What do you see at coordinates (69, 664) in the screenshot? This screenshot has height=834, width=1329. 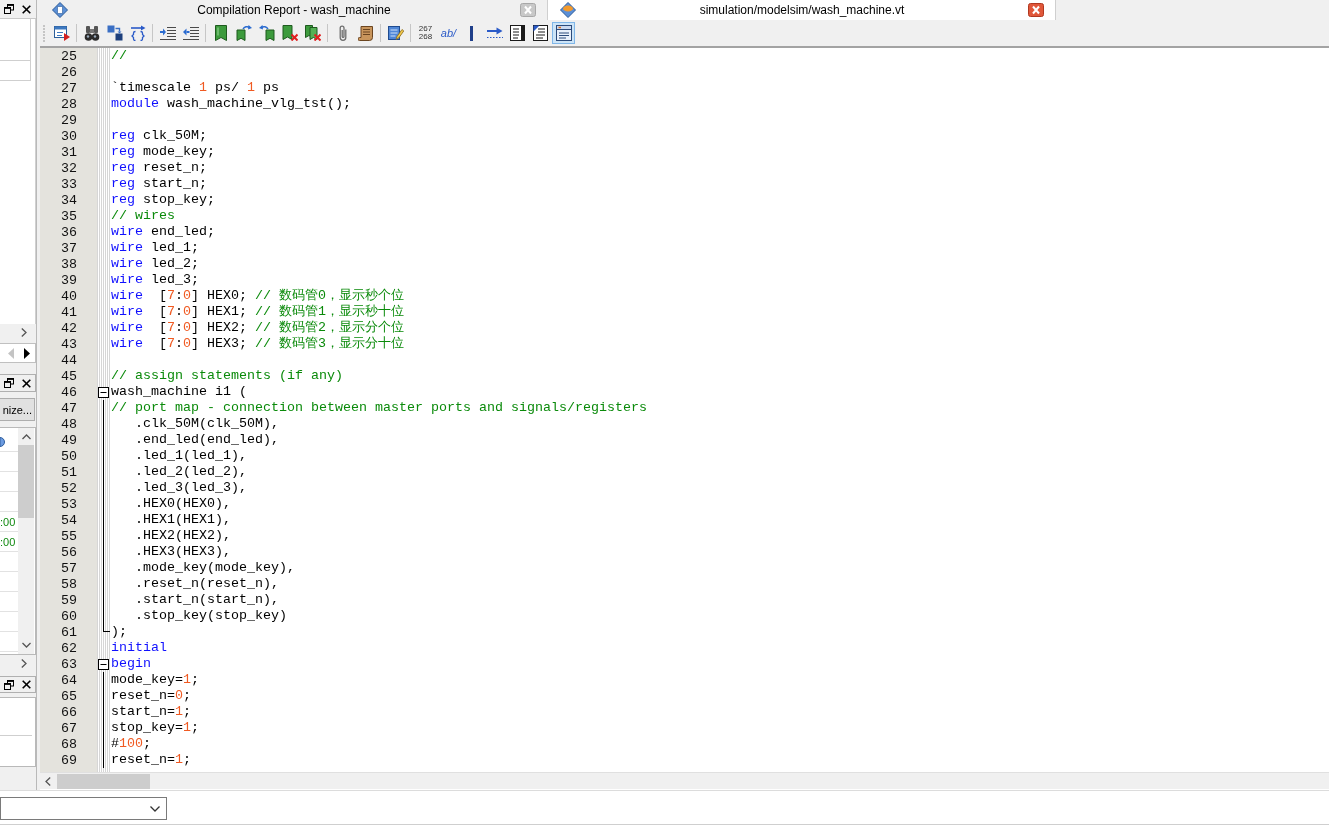 I see `line-number: 63` at bounding box center [69, 664].